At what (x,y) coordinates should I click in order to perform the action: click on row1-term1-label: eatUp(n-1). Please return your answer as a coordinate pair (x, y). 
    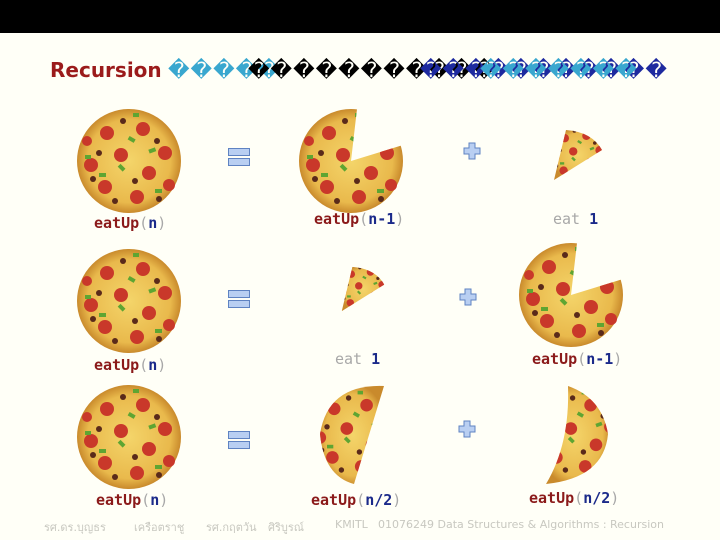
    Looking at the image, I should click on (359, 219).